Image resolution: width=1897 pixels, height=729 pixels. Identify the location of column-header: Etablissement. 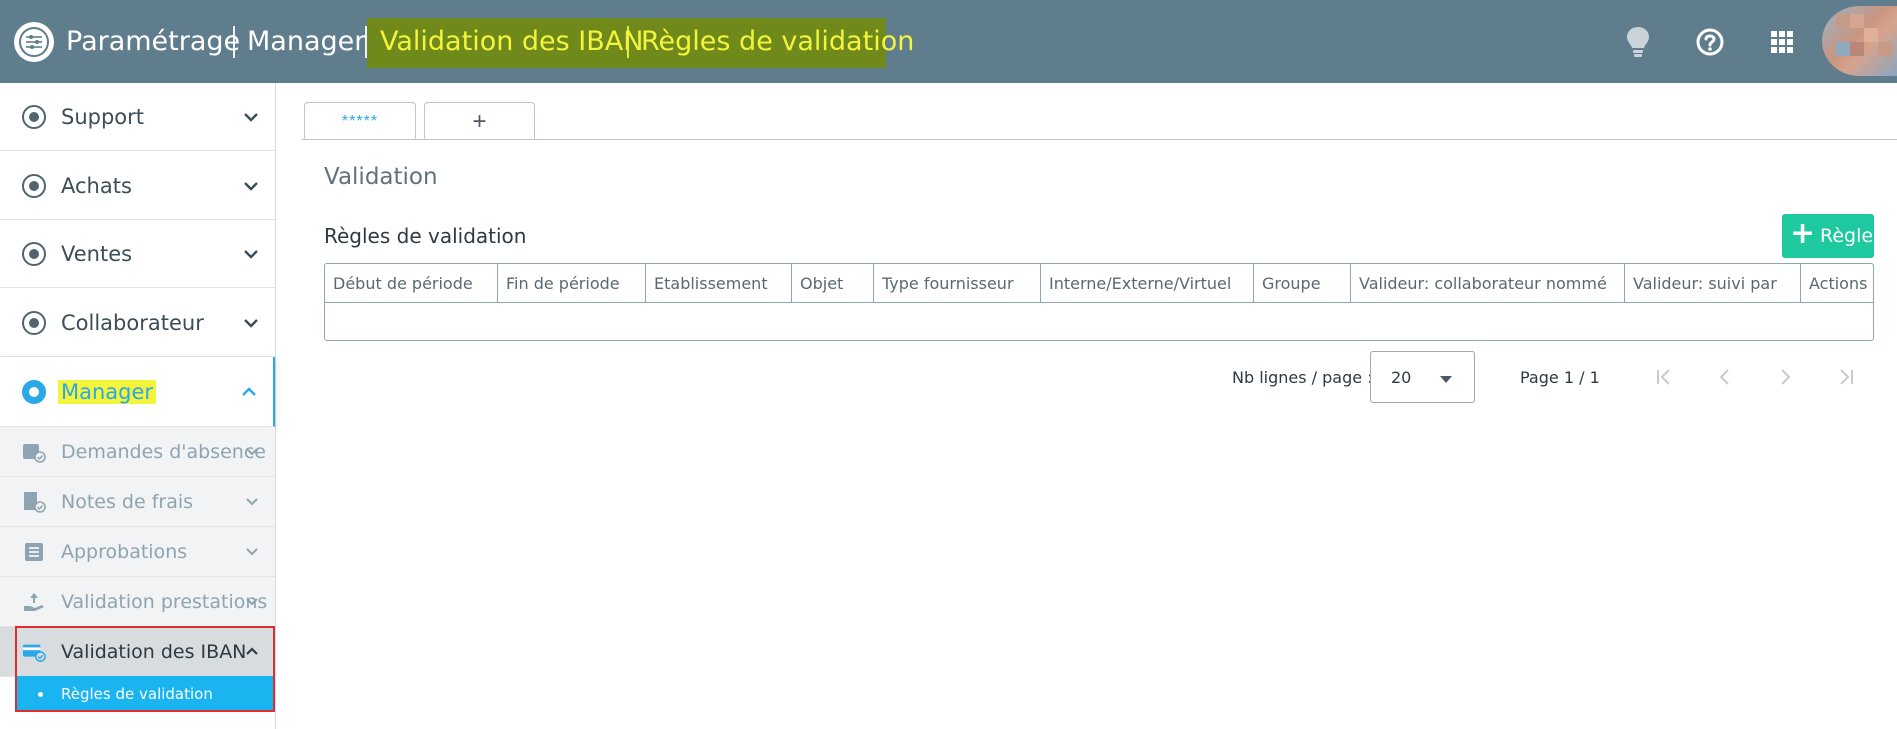
(719, 283).